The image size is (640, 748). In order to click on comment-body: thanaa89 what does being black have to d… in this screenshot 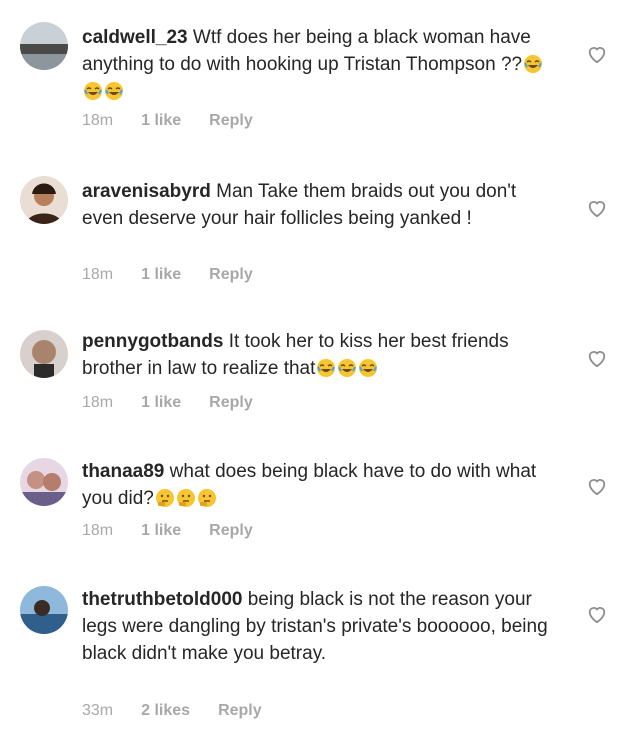, I will do `click(317, 485)`.